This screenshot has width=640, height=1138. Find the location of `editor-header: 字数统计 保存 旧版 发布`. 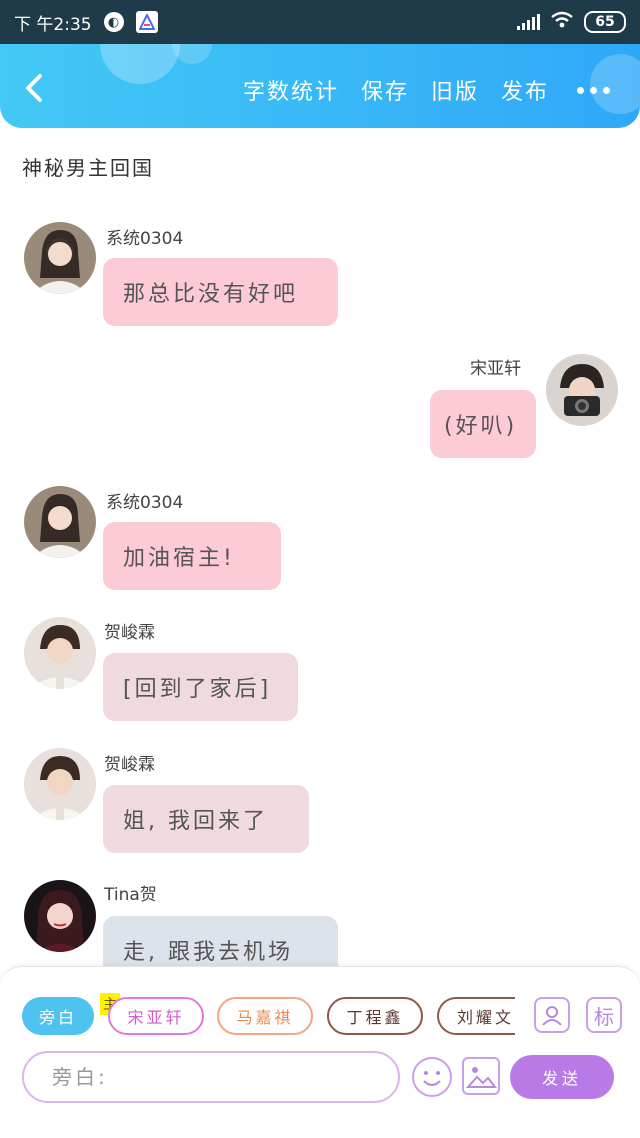

editor-header: 字数统计 保存 旧版 发布 is located at coordinates (320, 86).